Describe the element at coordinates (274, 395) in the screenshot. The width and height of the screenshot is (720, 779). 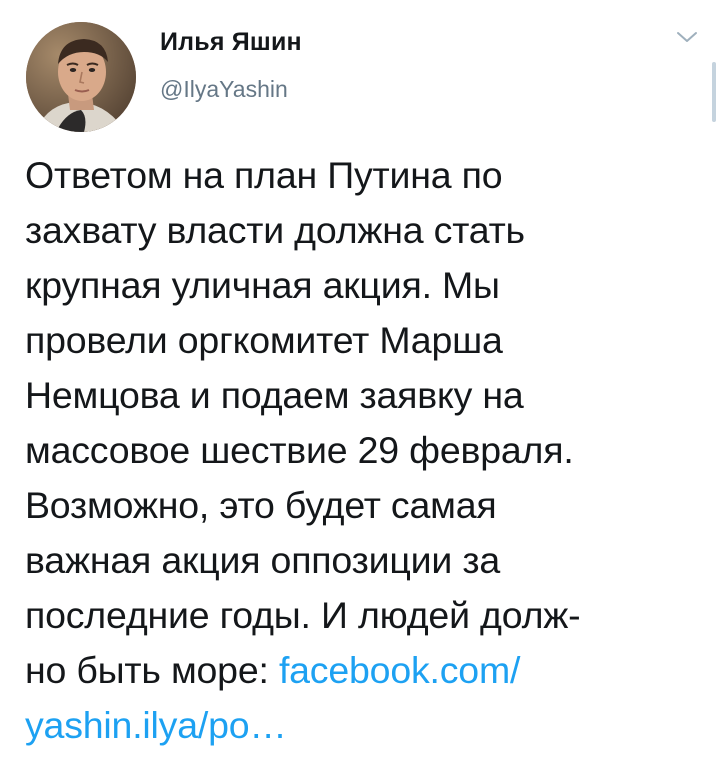
I see `tweet-line: Немцова и подаем заявку на` at that location.